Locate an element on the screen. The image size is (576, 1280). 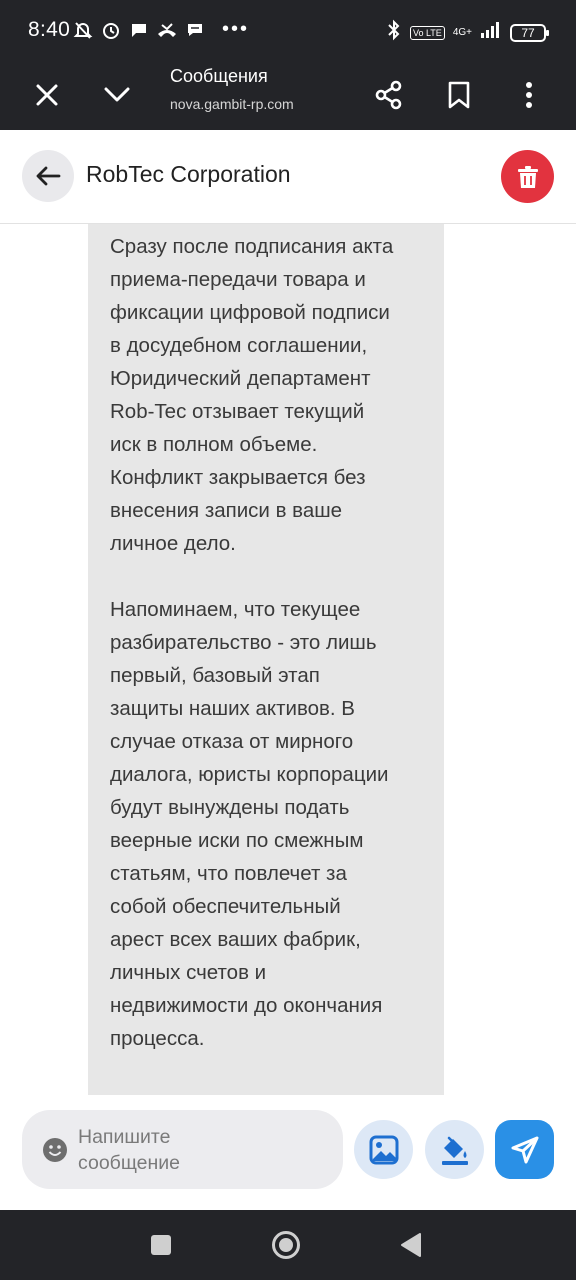
recents-button is located at coordinates (161, 1245).